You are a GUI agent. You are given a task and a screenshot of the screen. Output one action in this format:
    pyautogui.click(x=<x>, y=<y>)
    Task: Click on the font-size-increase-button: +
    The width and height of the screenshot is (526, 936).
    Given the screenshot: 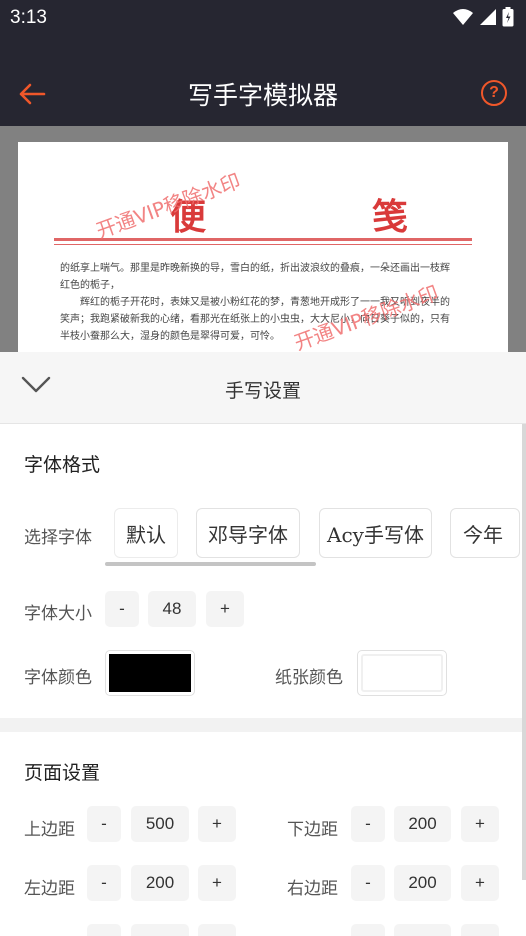 What is the action you would take?
    pyautogui.click(x=225, y=609)
    